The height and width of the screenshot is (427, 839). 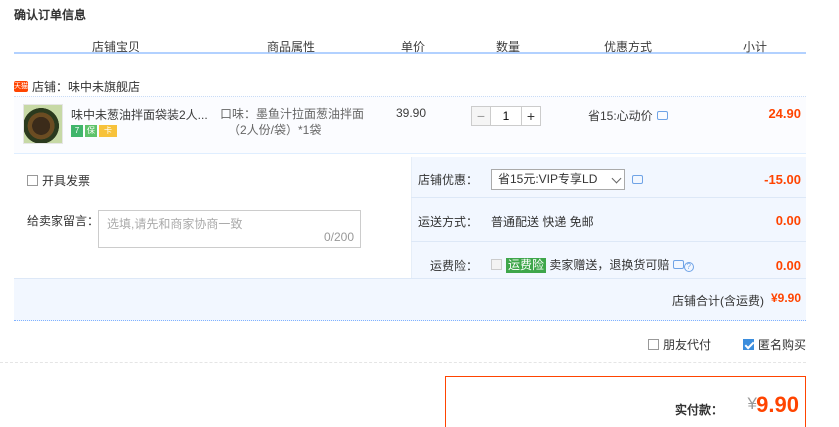 What do you see at coordinates (411, 113) in the screenshot?
I see `unit-price: 39.90` at bounding box center [411, 113].